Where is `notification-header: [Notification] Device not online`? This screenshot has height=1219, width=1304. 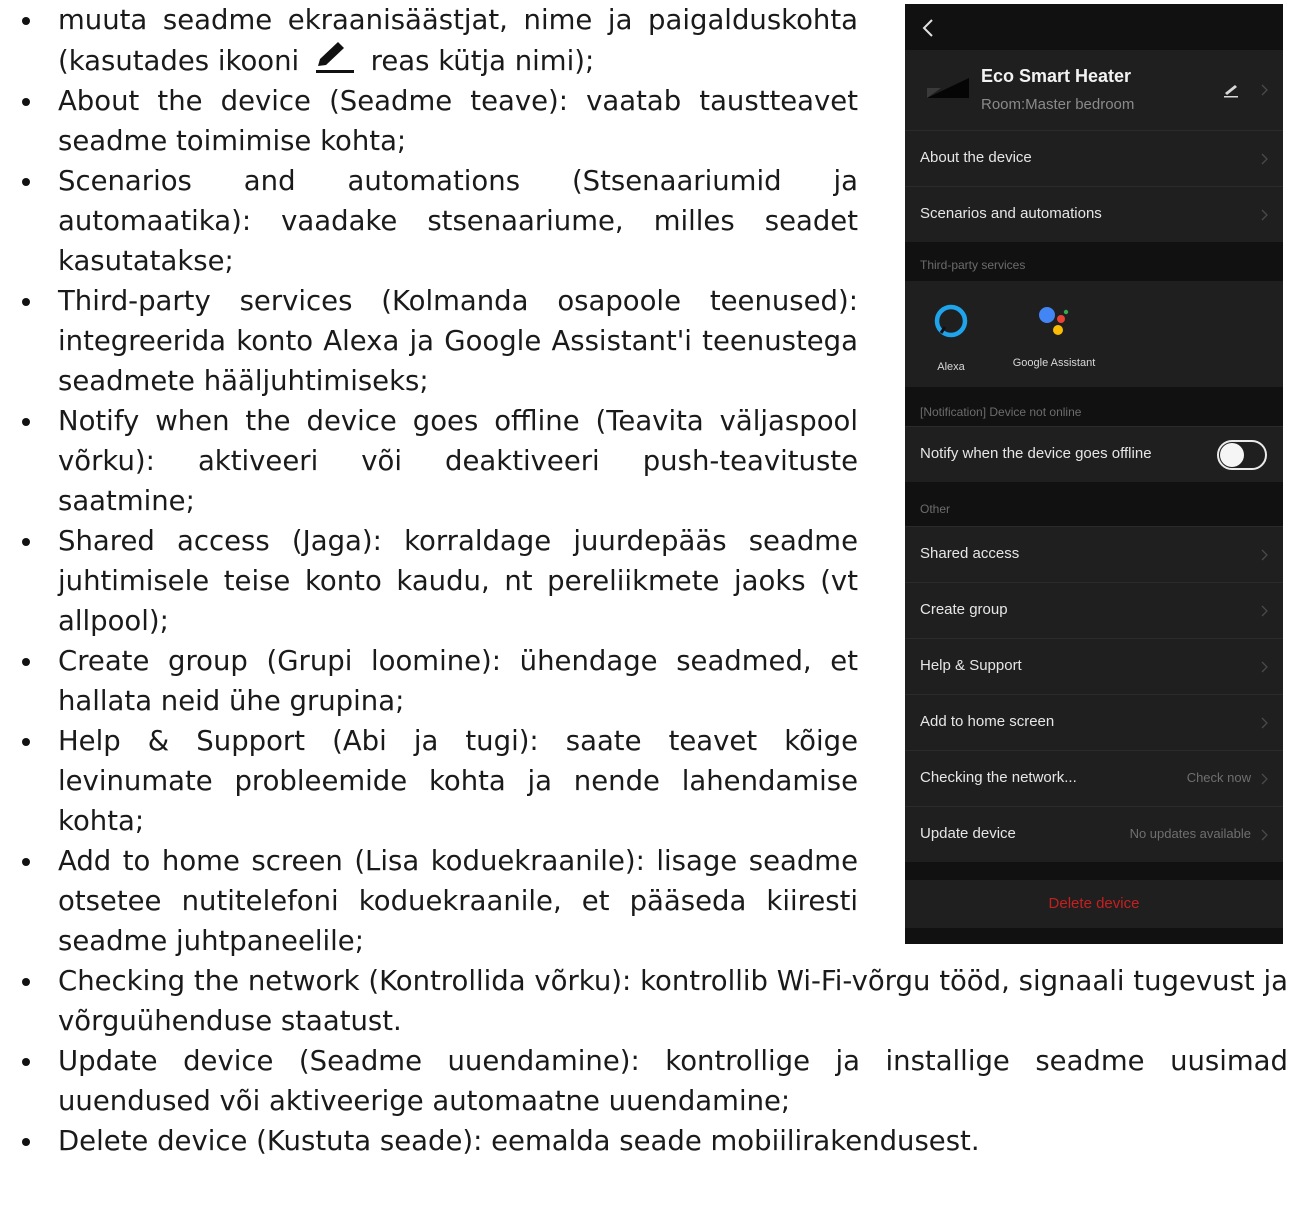
notification-header: [Notification] Device not online is located at coordinates (1001, 412).